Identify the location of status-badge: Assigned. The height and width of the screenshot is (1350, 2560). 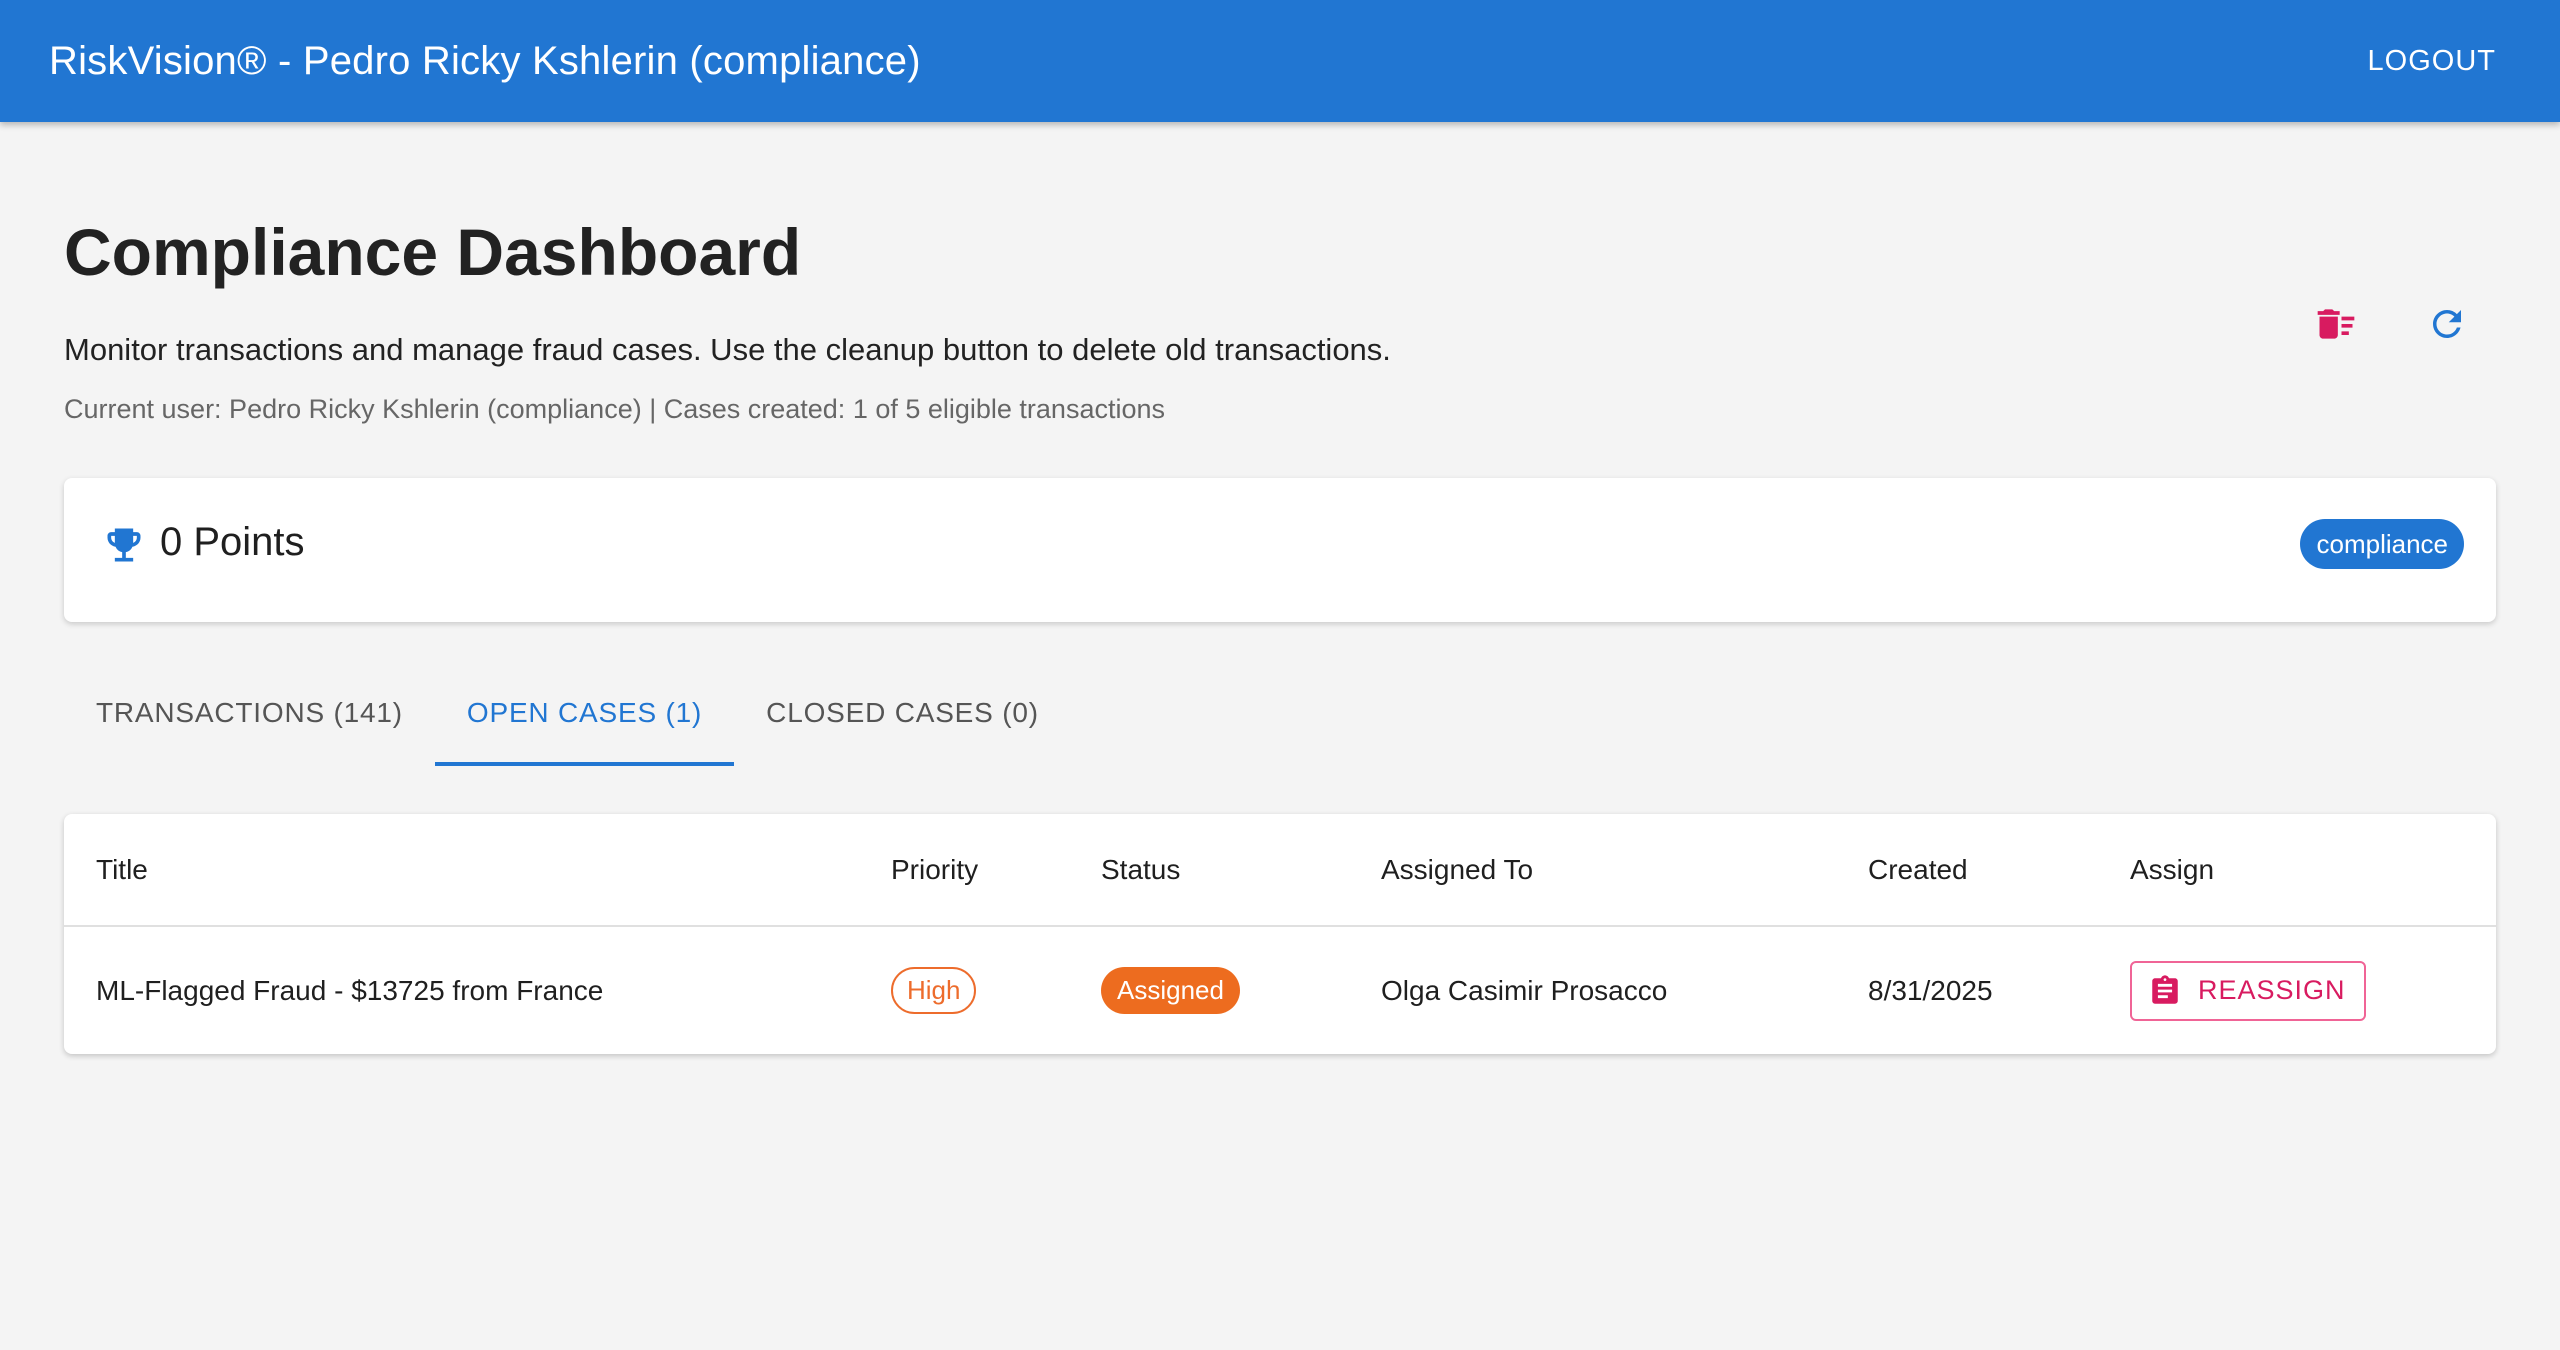
(1170, 990).